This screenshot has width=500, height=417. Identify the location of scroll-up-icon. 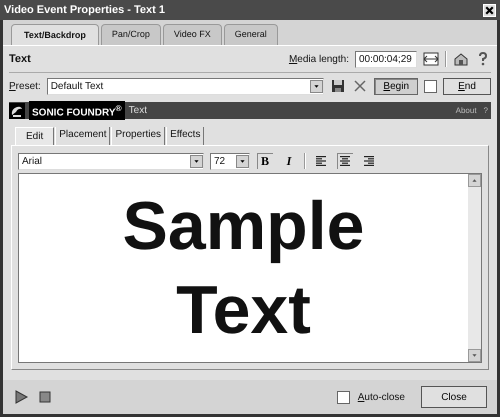
(474, 180).